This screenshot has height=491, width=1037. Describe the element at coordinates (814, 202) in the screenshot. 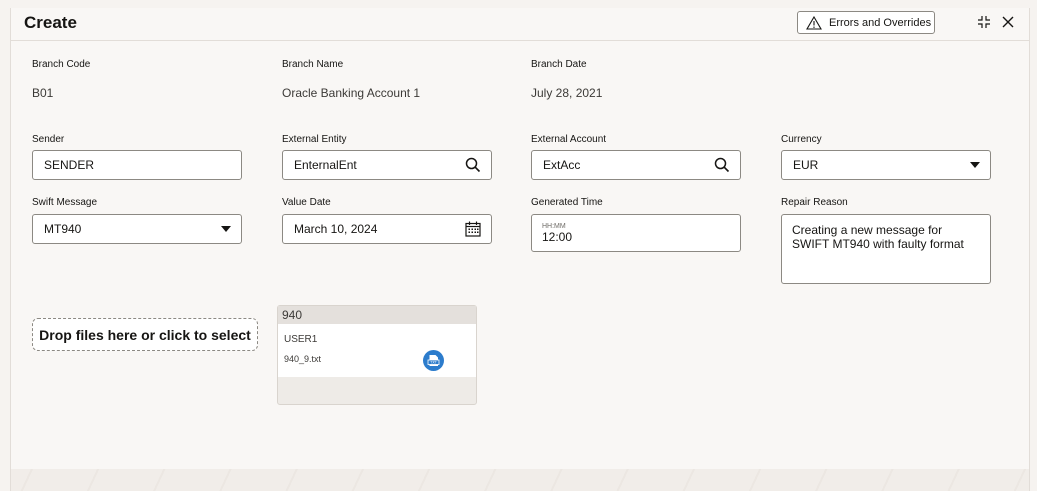

I see `repair-reason-label: Repair Reason` at that location.